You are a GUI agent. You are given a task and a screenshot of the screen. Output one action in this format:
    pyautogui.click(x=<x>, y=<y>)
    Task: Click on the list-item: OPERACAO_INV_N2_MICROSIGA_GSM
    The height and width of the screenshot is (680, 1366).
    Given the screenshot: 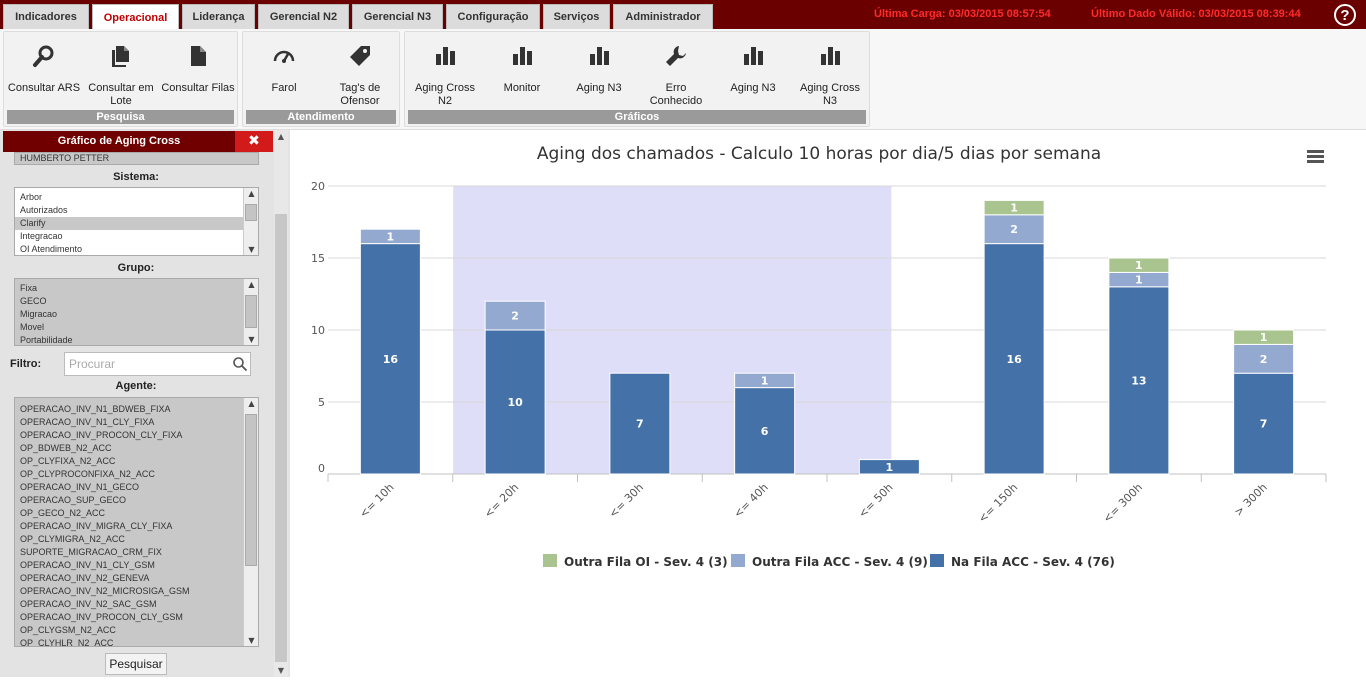 What is the action you would take?
    pyautogui.click(x=136, y=591)
    